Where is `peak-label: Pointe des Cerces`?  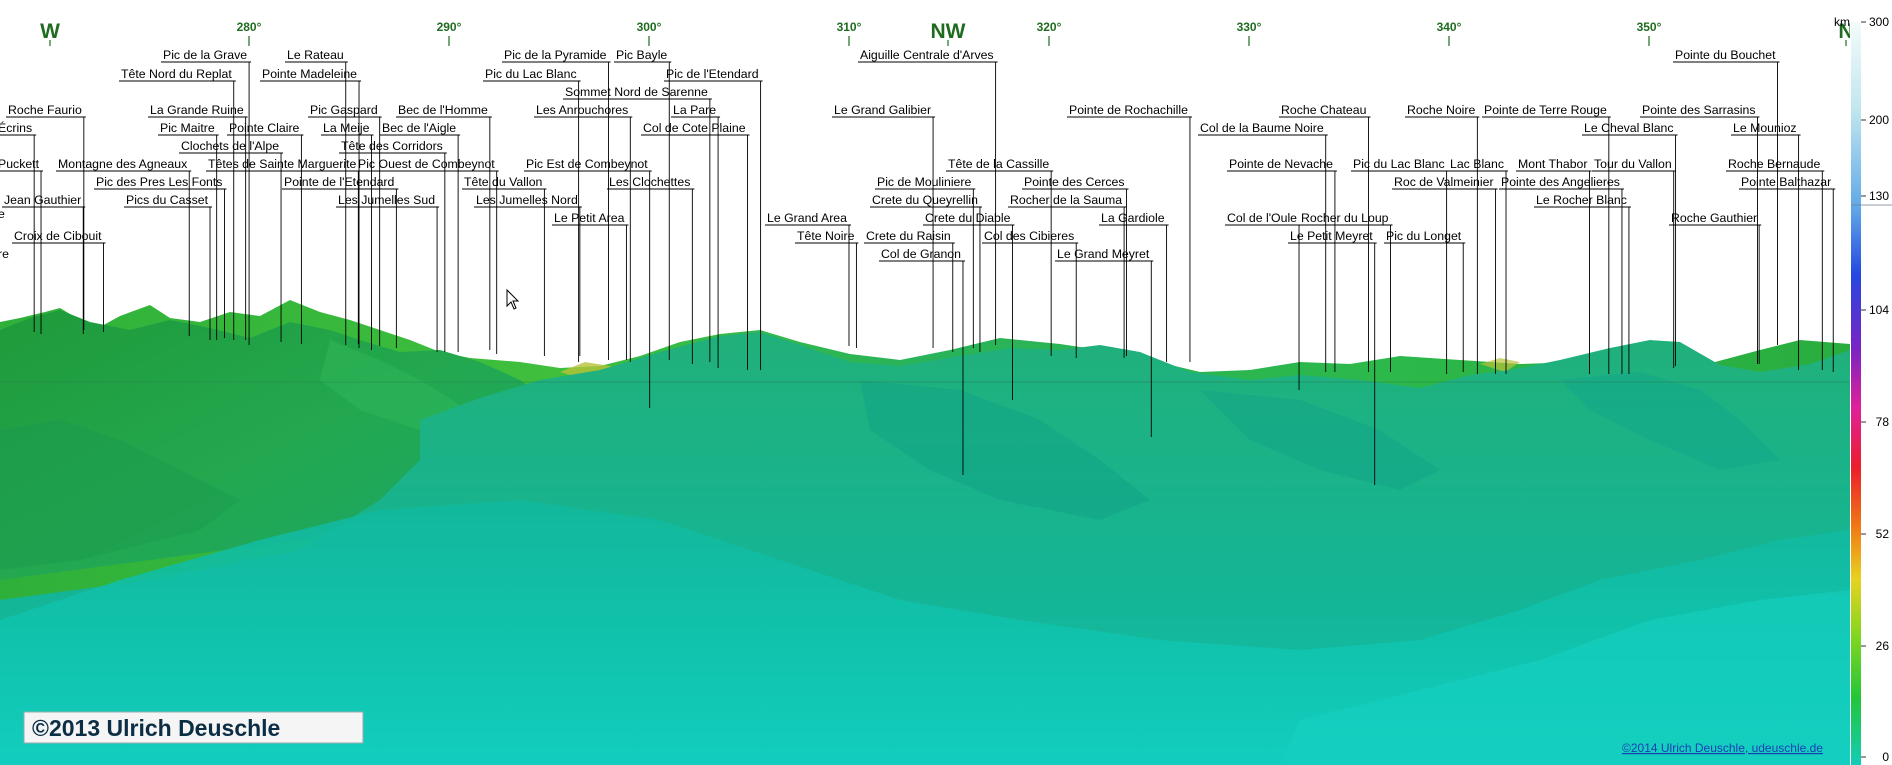
peak-label: Pointe des Cerces is located at coordinates (1074, 182).